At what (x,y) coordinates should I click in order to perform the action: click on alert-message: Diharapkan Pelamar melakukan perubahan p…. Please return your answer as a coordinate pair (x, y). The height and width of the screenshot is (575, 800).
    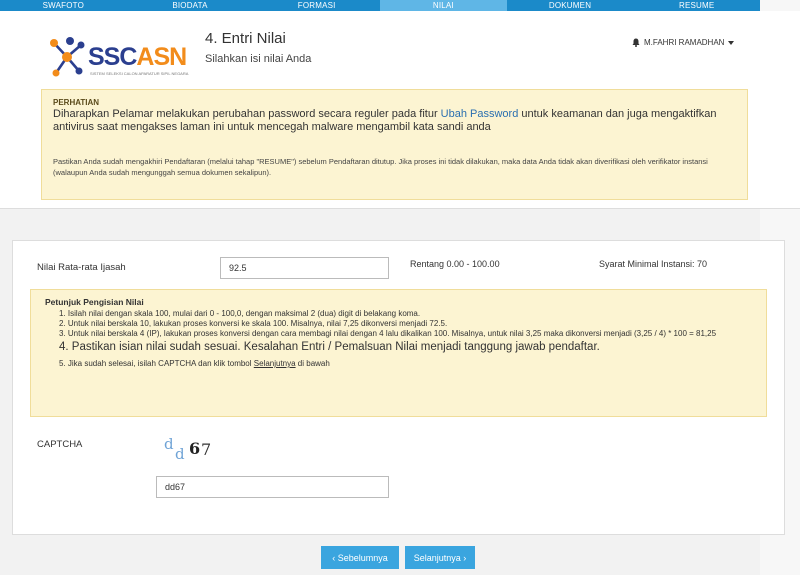
    Looking at the image, I should click on (385, 120).